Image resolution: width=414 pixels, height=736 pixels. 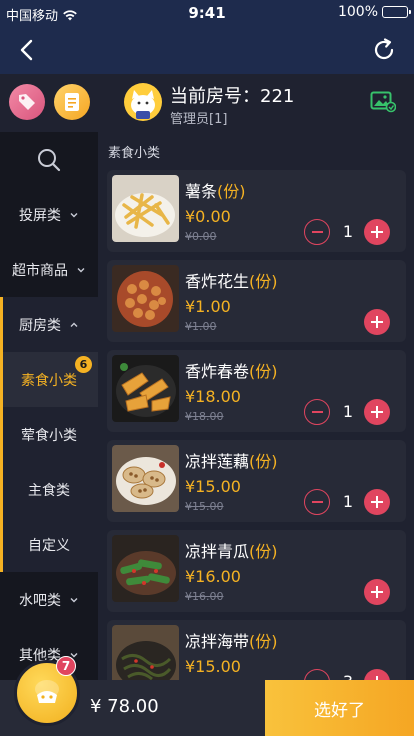 I want to click on peanut-image, so click(x=145, y=298).